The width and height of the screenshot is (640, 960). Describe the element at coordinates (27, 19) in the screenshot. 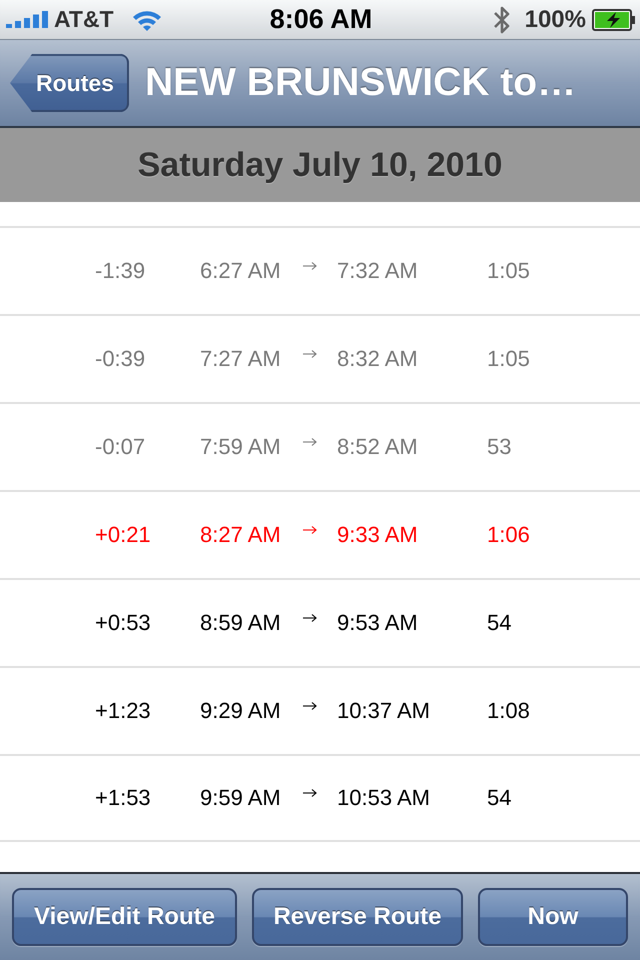

I see `signal-icon` at that location.